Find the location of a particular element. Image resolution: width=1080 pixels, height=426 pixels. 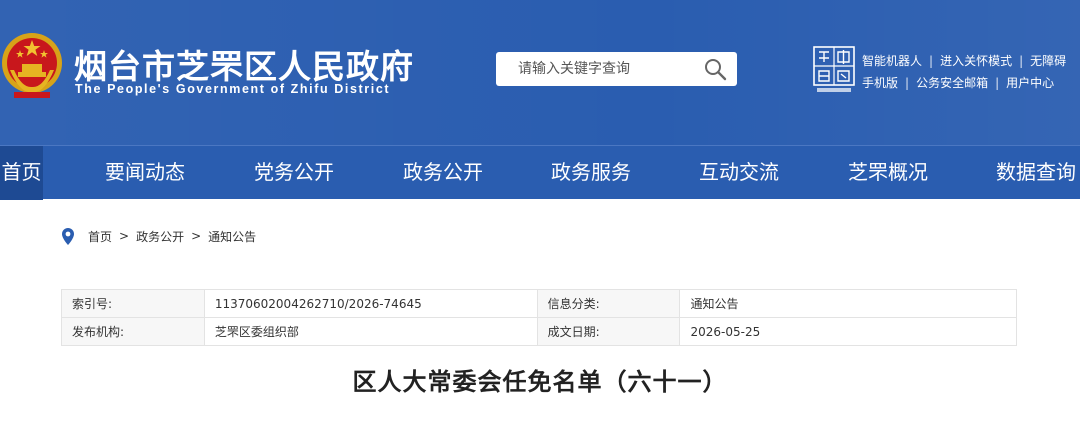

nav-government-affairs: 政务公开 is located at coordinates (443, 173).